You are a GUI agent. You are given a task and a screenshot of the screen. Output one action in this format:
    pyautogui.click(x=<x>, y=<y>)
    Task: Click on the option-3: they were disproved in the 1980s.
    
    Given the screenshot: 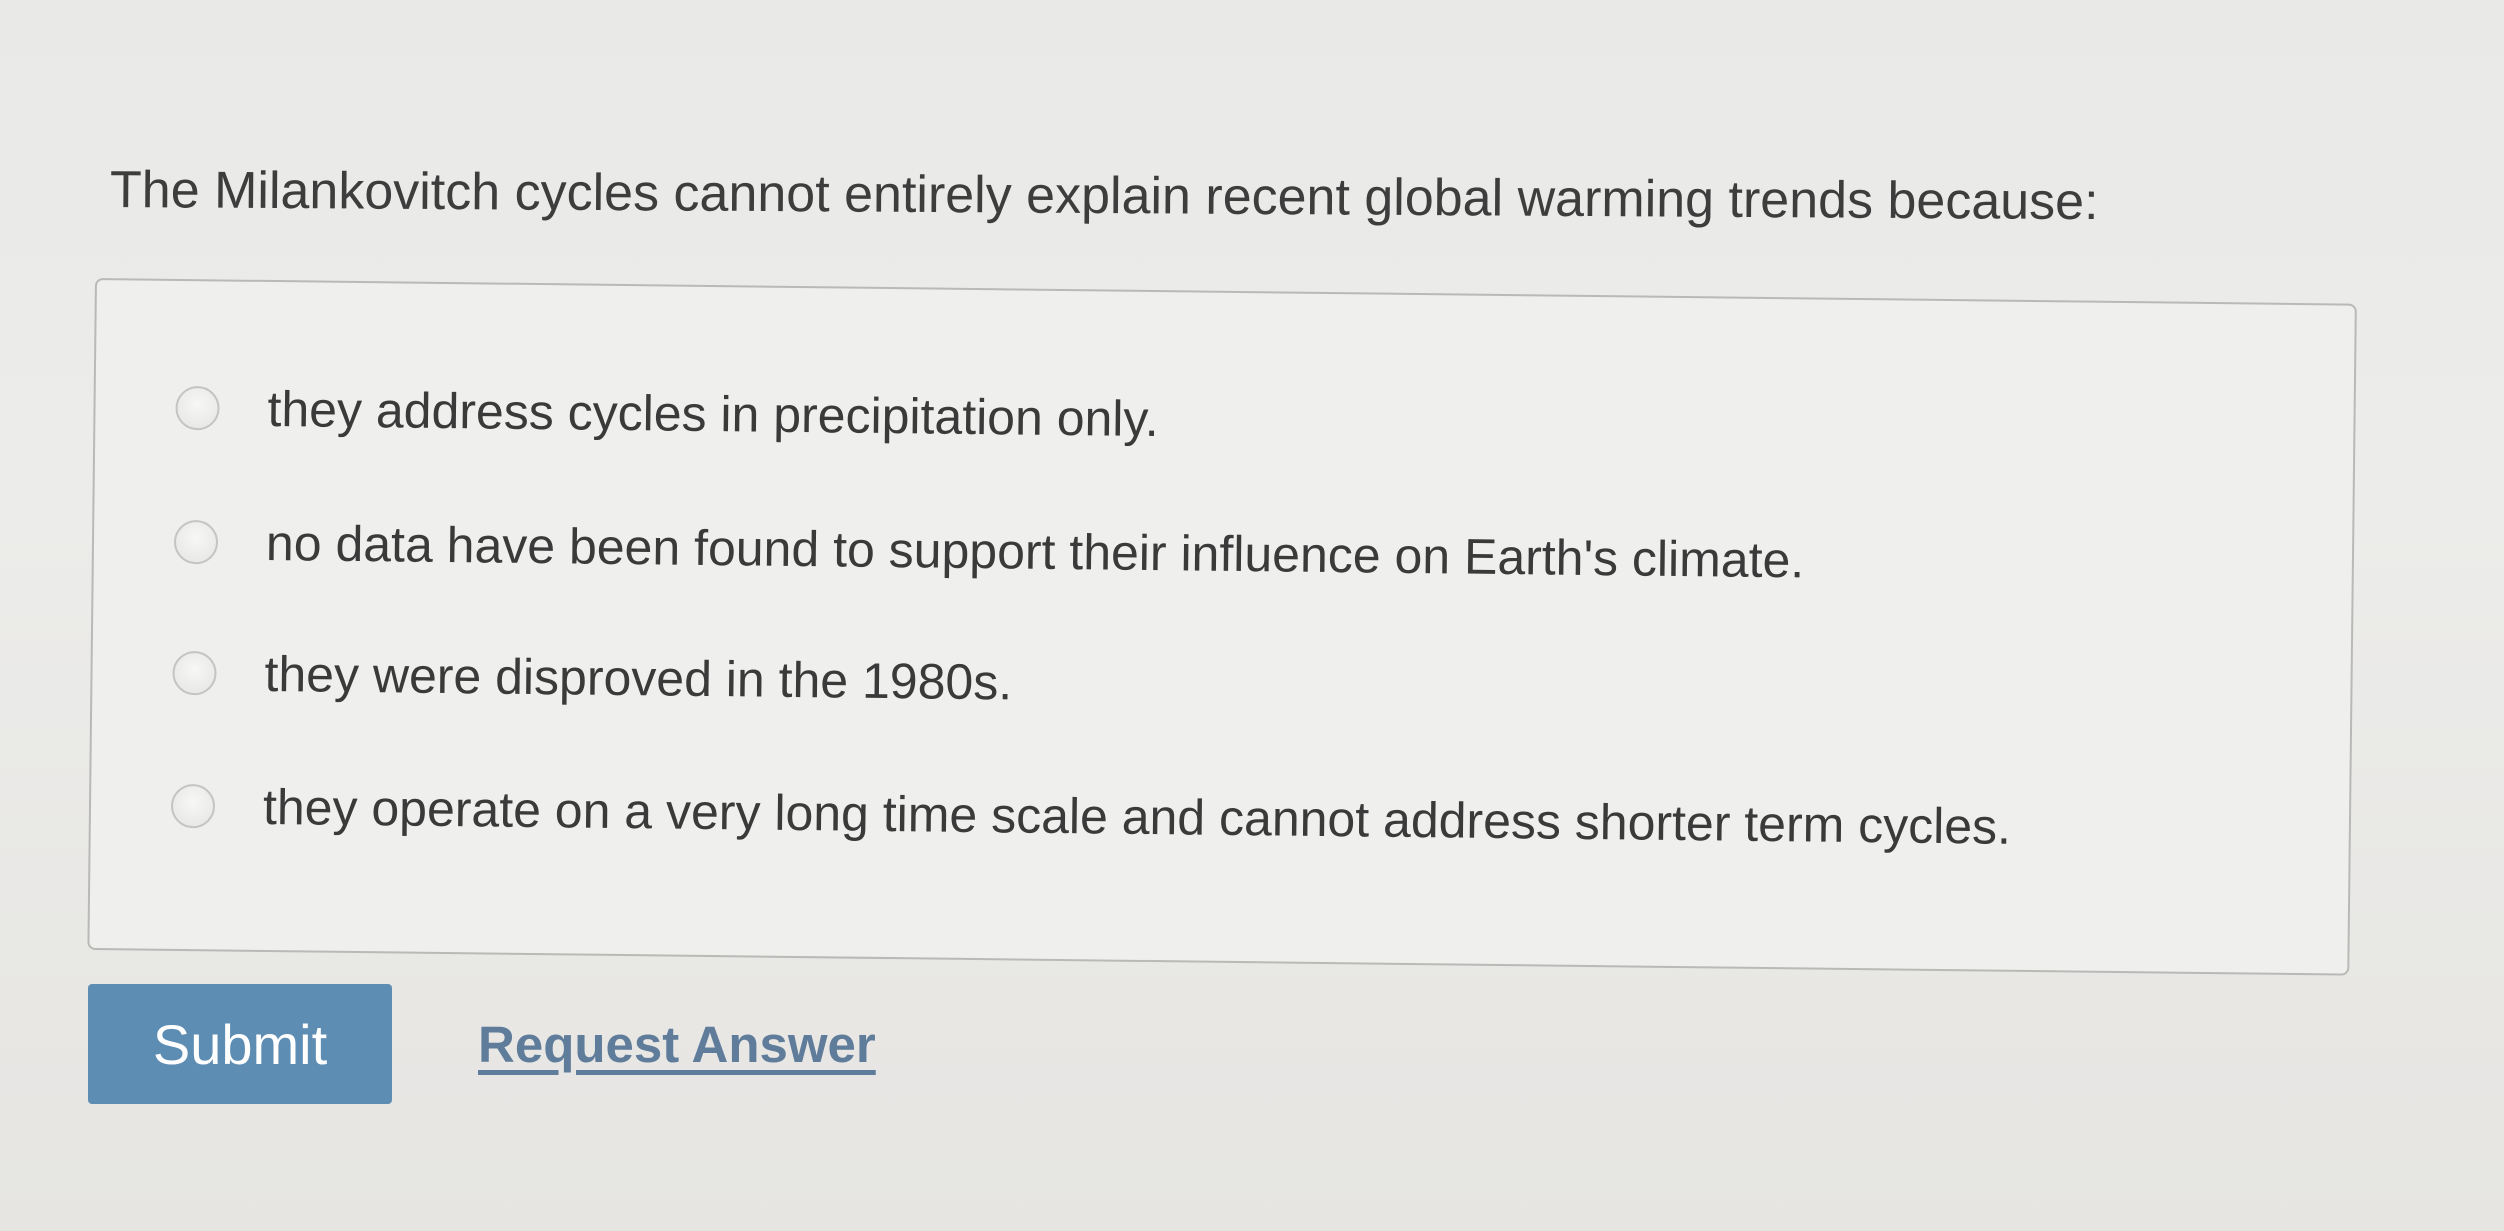 What is the action you would take?
    pyautogui.click(x=592, y=678)
    